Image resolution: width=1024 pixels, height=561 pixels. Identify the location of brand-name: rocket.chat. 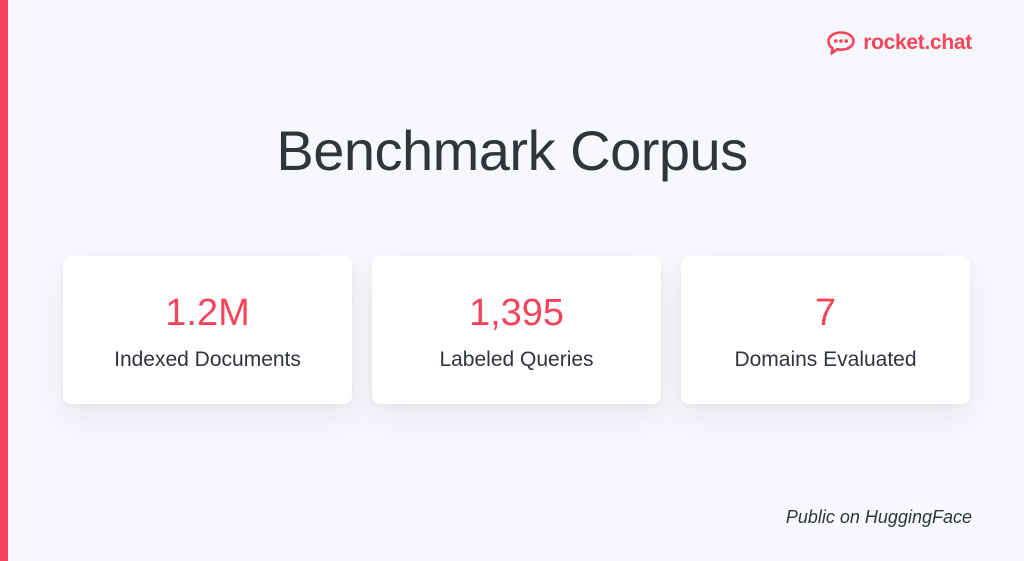
(917, 42).